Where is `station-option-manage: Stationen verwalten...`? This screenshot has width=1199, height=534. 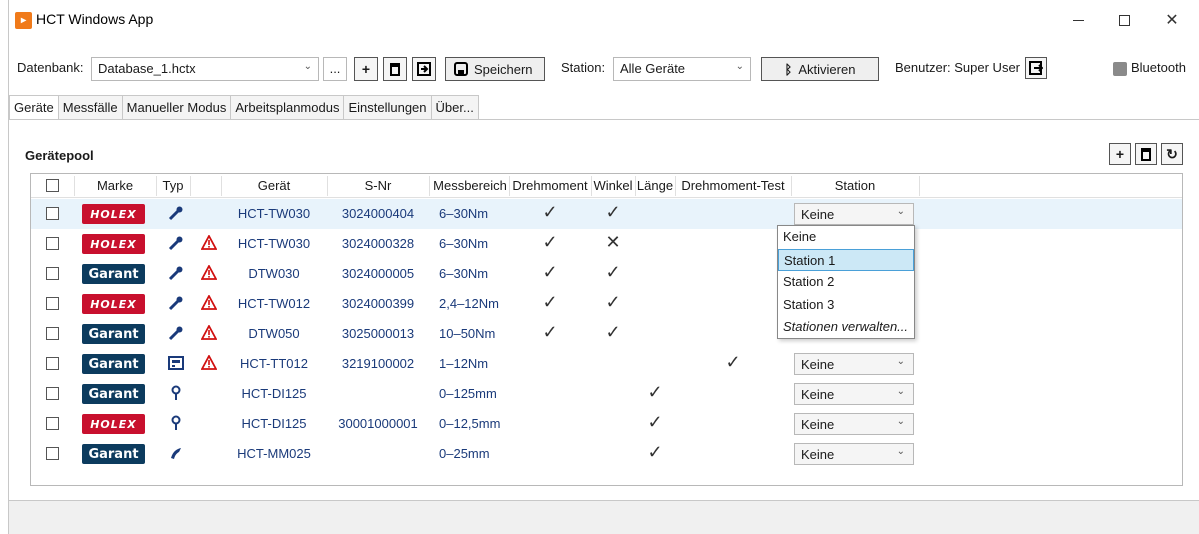 station-option-manage: Stationen verwalten... is located at coordinates (846, 327).